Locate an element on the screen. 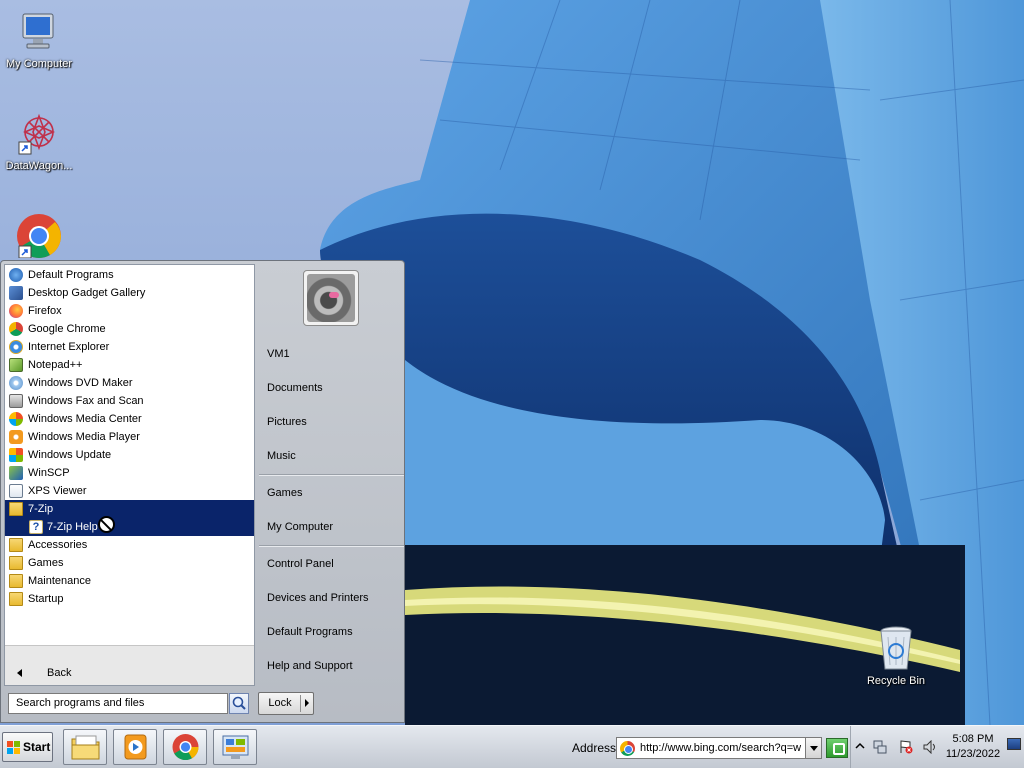 This screenshot has height=768, width=1024. back-label: Back is located at coordinates (59, 673).